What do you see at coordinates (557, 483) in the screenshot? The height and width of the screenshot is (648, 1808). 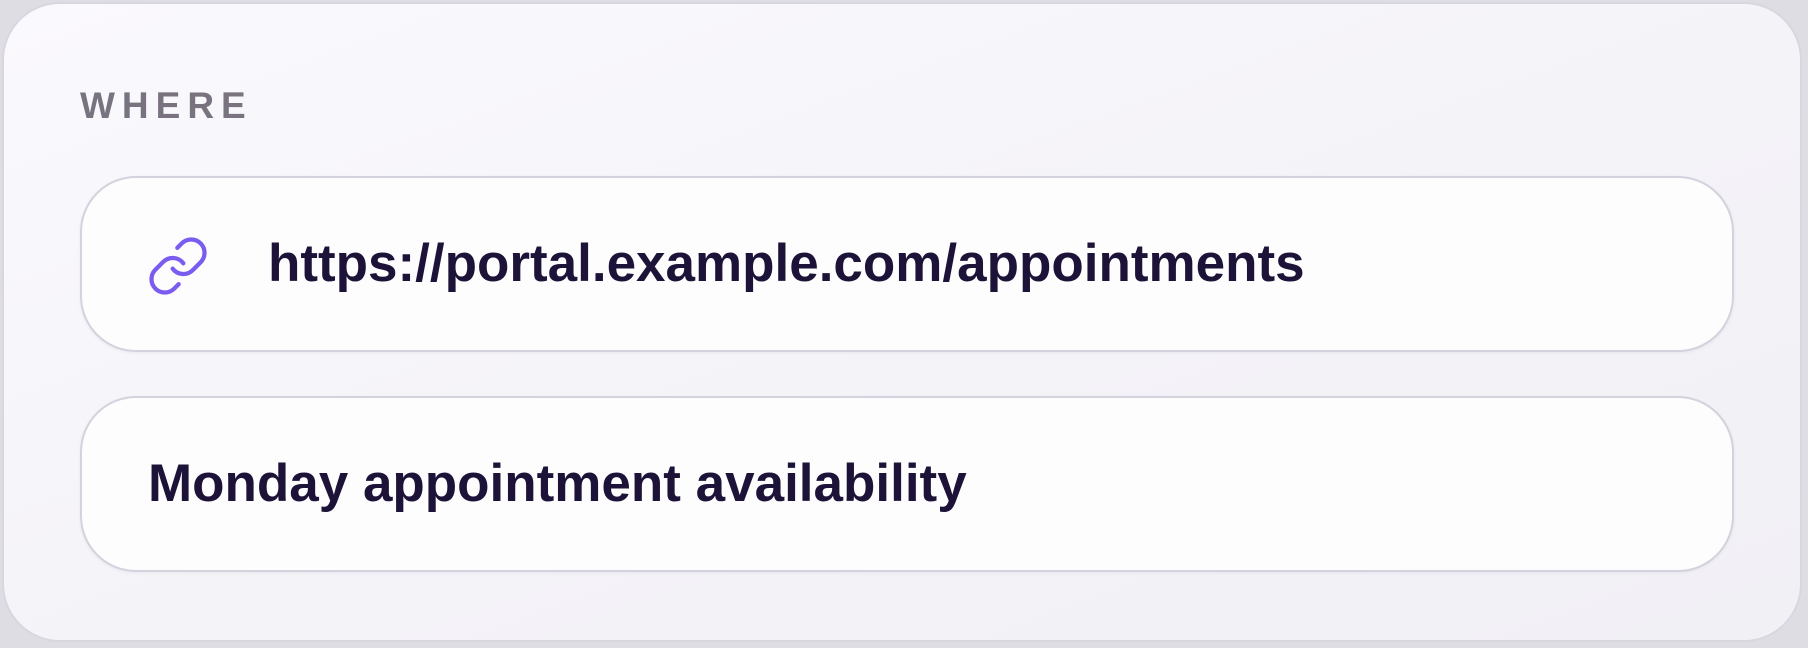 I see `title-value: Monday appointment availability` at bounding box center [557, 483].